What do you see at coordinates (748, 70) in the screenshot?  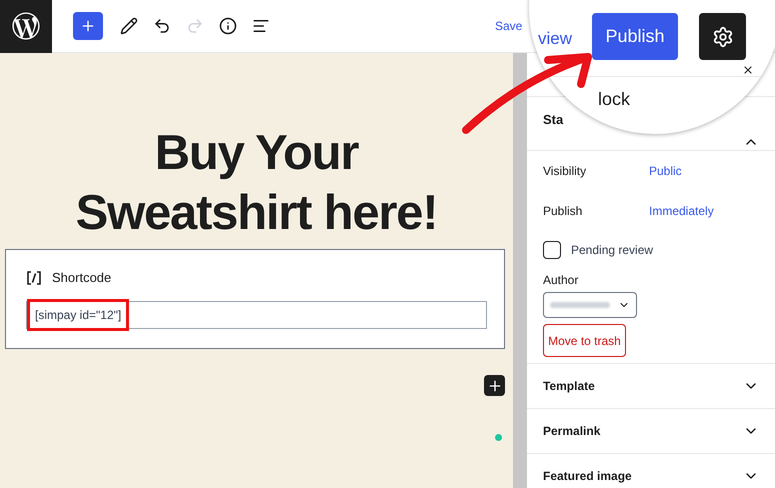 I see `close-icon` at bounding box center [748, 70].